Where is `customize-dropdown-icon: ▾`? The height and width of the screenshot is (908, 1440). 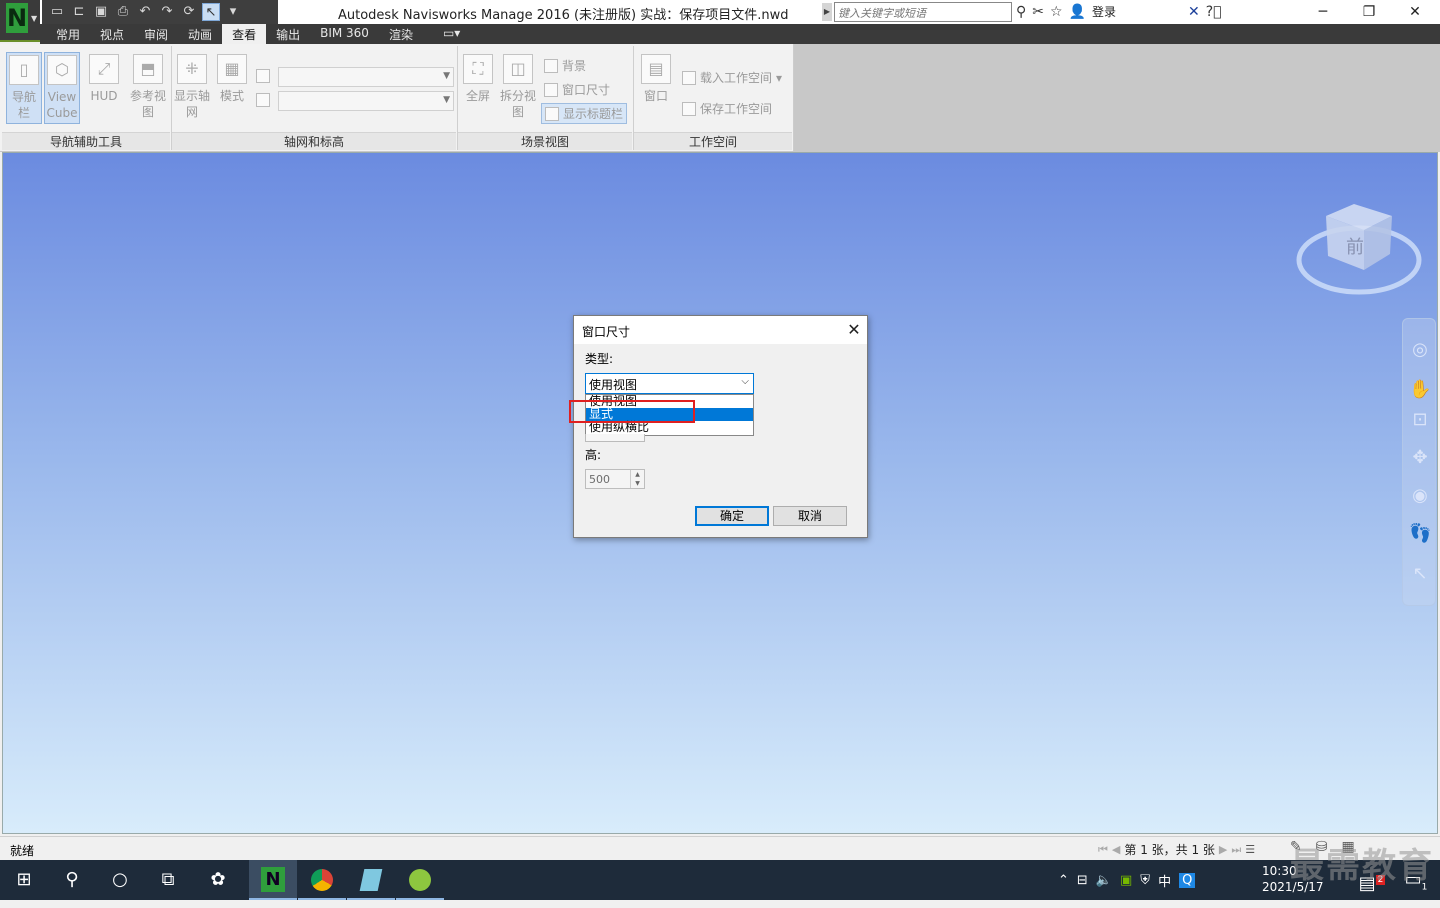 customize-dropdown-icon: ▾ is located at coordinates (233, 12).